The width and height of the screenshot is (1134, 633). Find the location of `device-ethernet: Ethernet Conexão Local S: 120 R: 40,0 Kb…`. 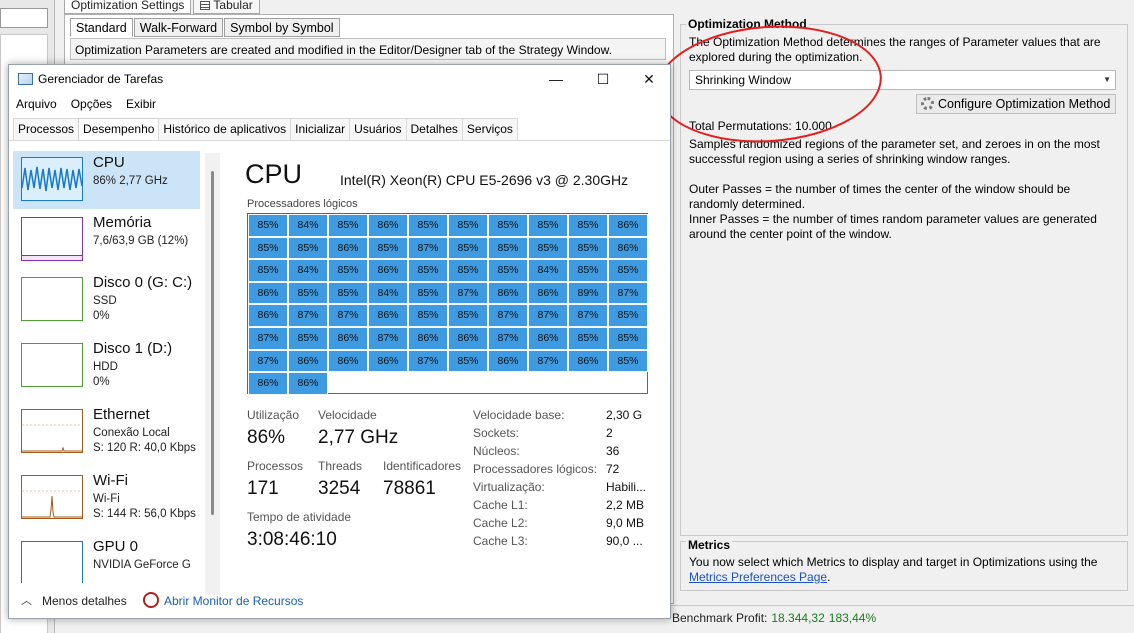

device-ethernet: Ethernet Conexão Local S: 120 R: 40,0 Kb… is located at coordinates (106, 432).